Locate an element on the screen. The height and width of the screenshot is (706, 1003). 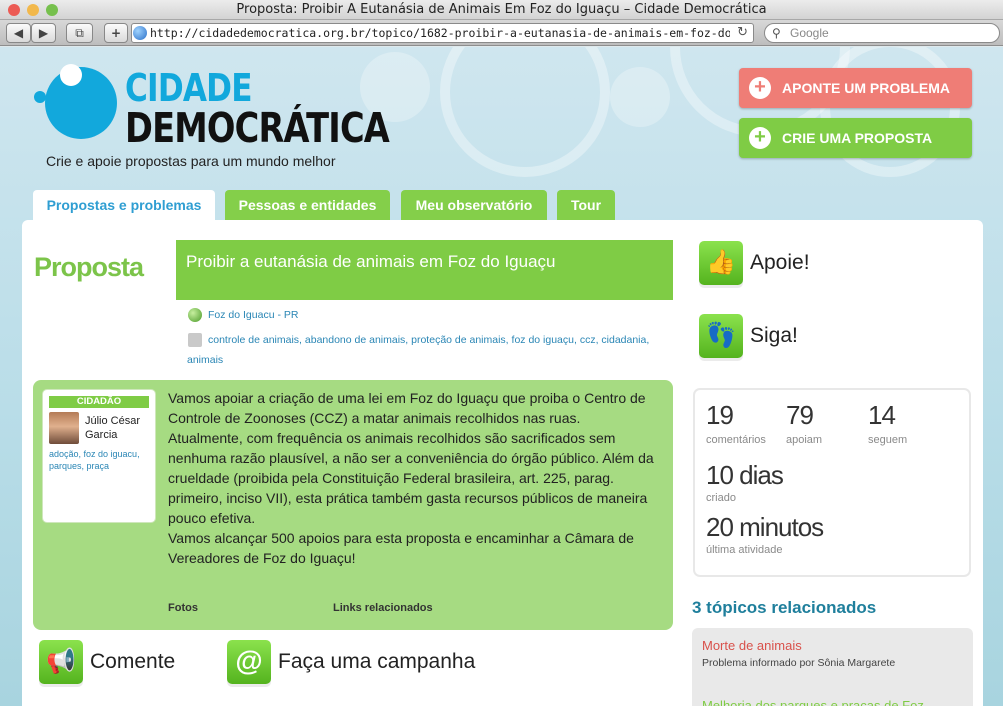
author-name: Júlio César Garcia is located at coordinates (118, 428).